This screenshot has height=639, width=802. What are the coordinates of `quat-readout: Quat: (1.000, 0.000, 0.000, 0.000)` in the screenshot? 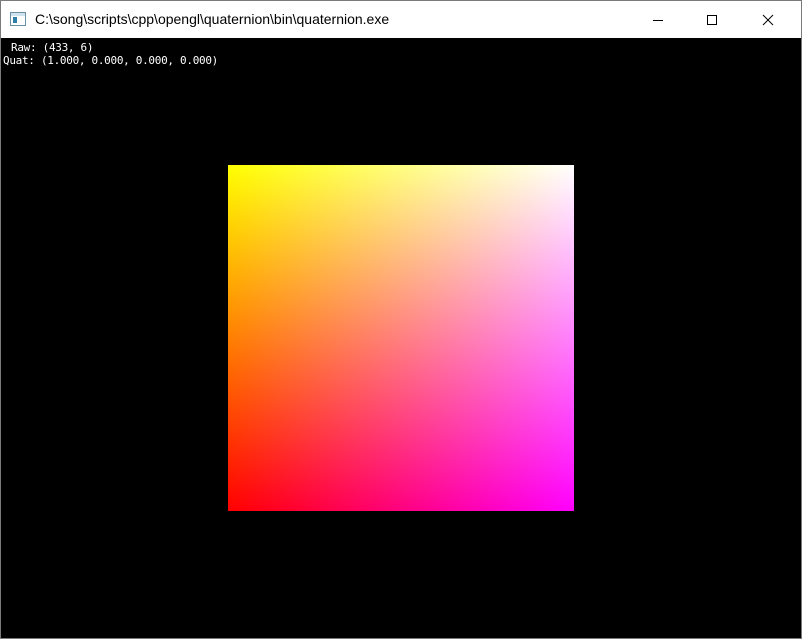 It's located at (110, 61).